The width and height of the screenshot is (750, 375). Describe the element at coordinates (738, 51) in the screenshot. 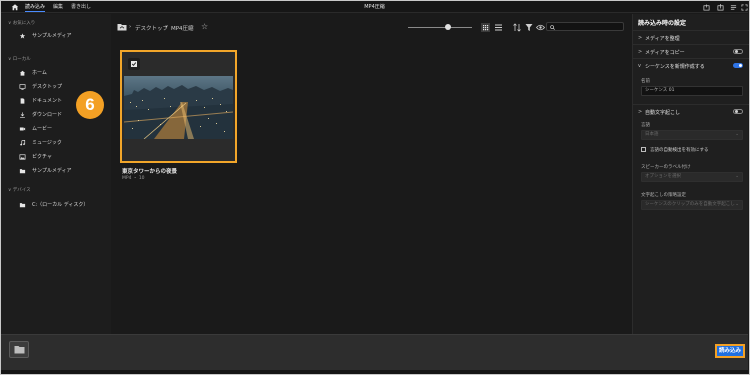

I see `copy-media-toggle` at that location.